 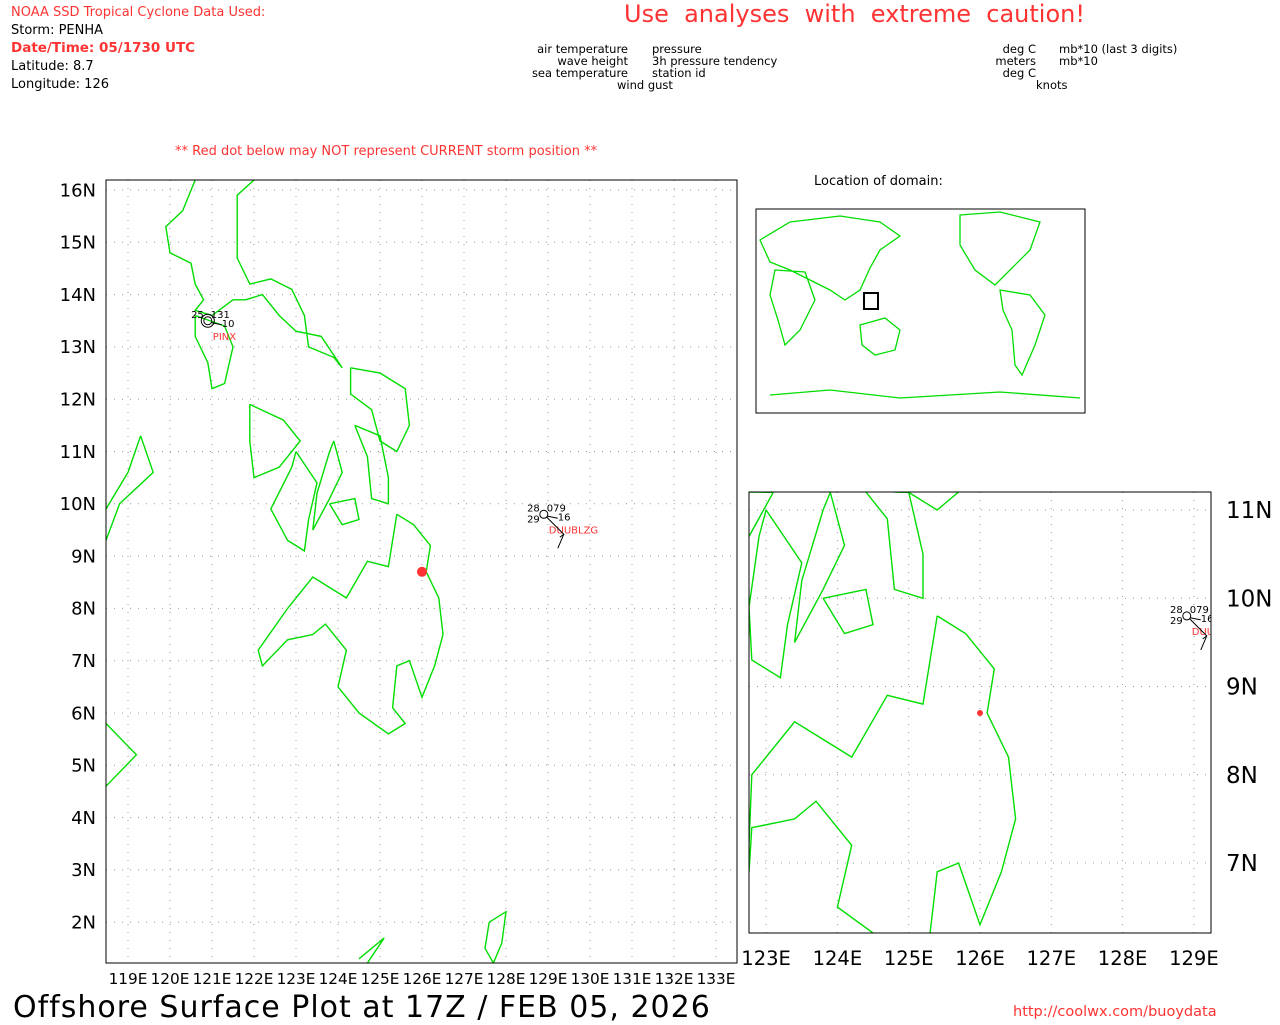 What do you see at coordinates (78, 400) in the screenshot?
I see `lat-label: 12N` at bounding box center [78, 400].